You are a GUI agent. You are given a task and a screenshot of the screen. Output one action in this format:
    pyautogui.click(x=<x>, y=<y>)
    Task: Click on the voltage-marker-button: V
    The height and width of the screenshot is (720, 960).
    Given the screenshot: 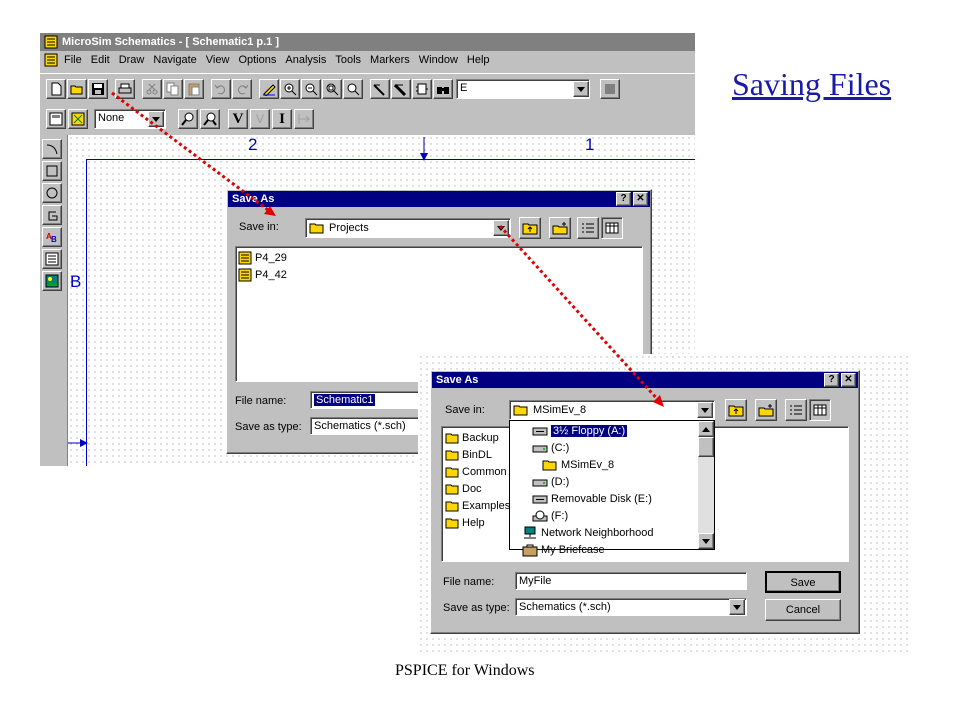 What is the action you would take?
    pyautogui.click(x=238, y=119)
    